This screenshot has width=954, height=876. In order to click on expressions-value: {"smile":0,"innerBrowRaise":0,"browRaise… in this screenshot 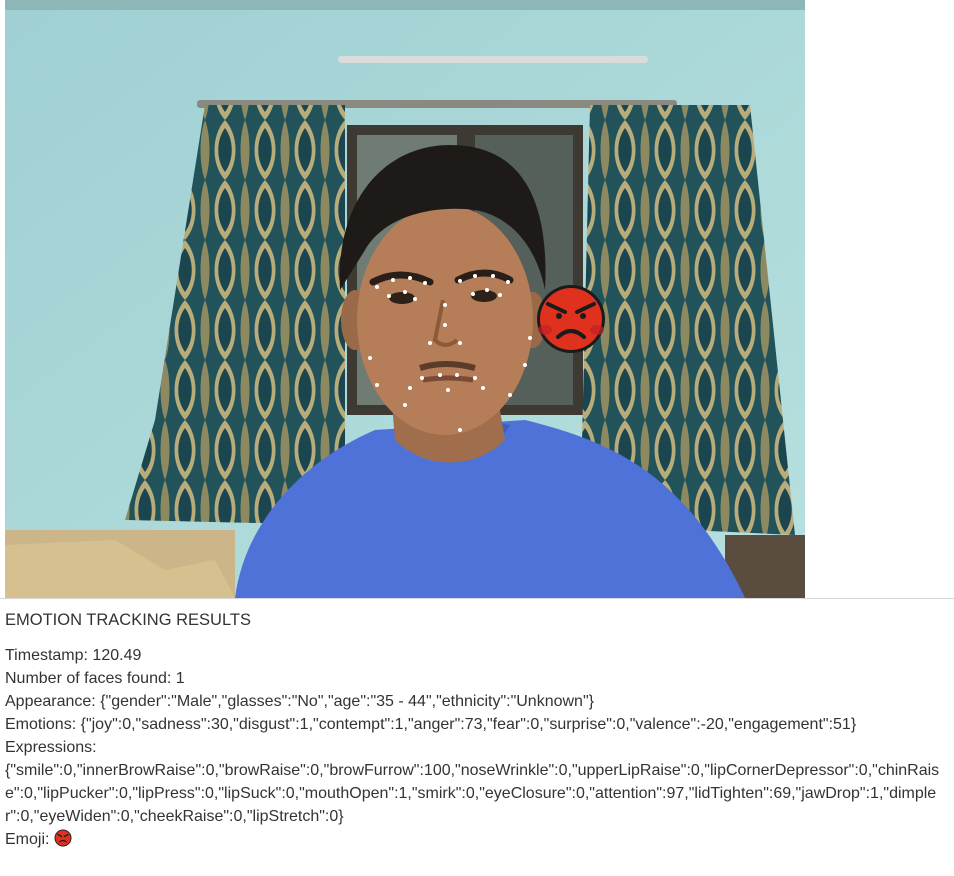, I will do `click(472, 793)`.